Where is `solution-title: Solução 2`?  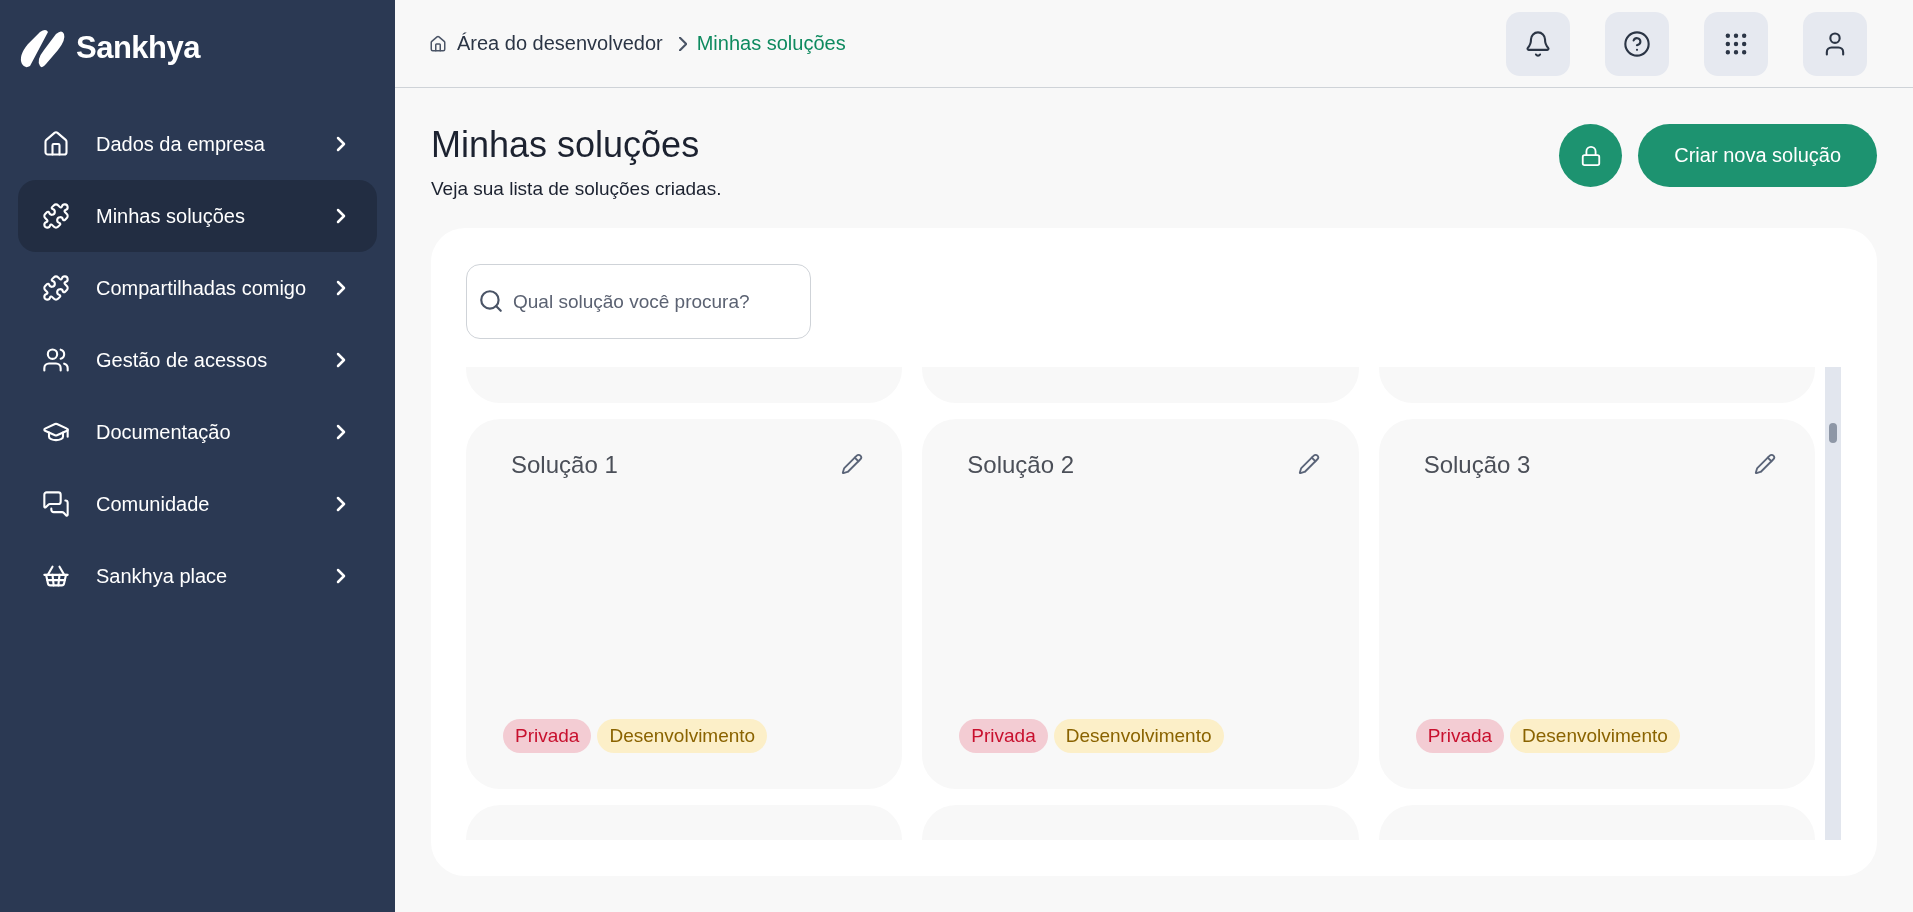
solution-title: Solução 2 is located at coordinates (1021, 465).